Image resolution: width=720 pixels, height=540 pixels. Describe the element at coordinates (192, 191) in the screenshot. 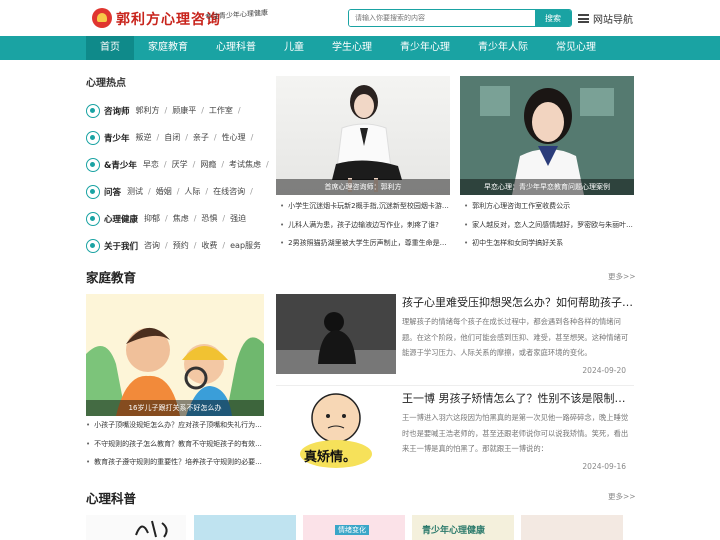

I see `hot-link: 人际` at that location.